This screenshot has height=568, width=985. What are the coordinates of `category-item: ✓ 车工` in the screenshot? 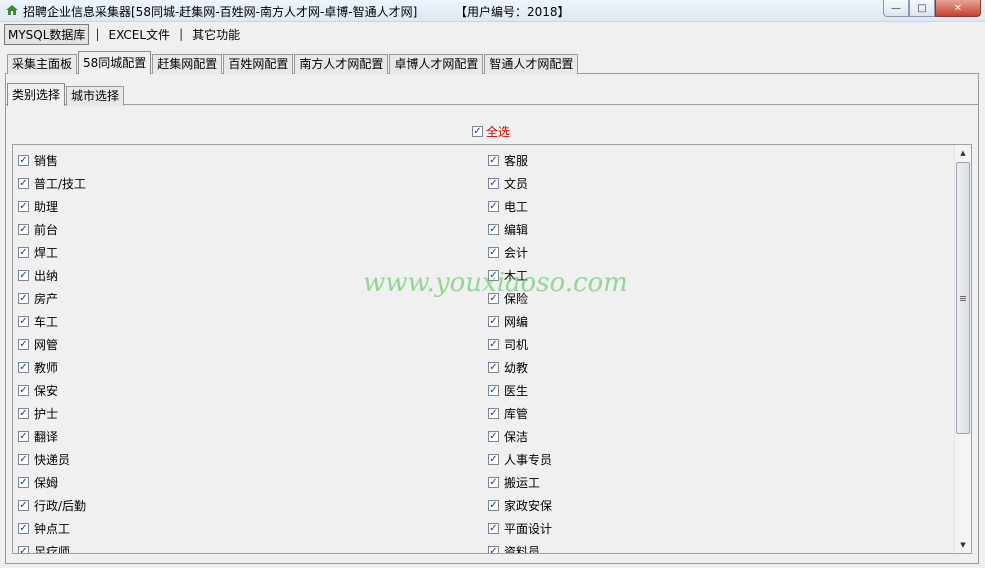 It's located at (52, 321).